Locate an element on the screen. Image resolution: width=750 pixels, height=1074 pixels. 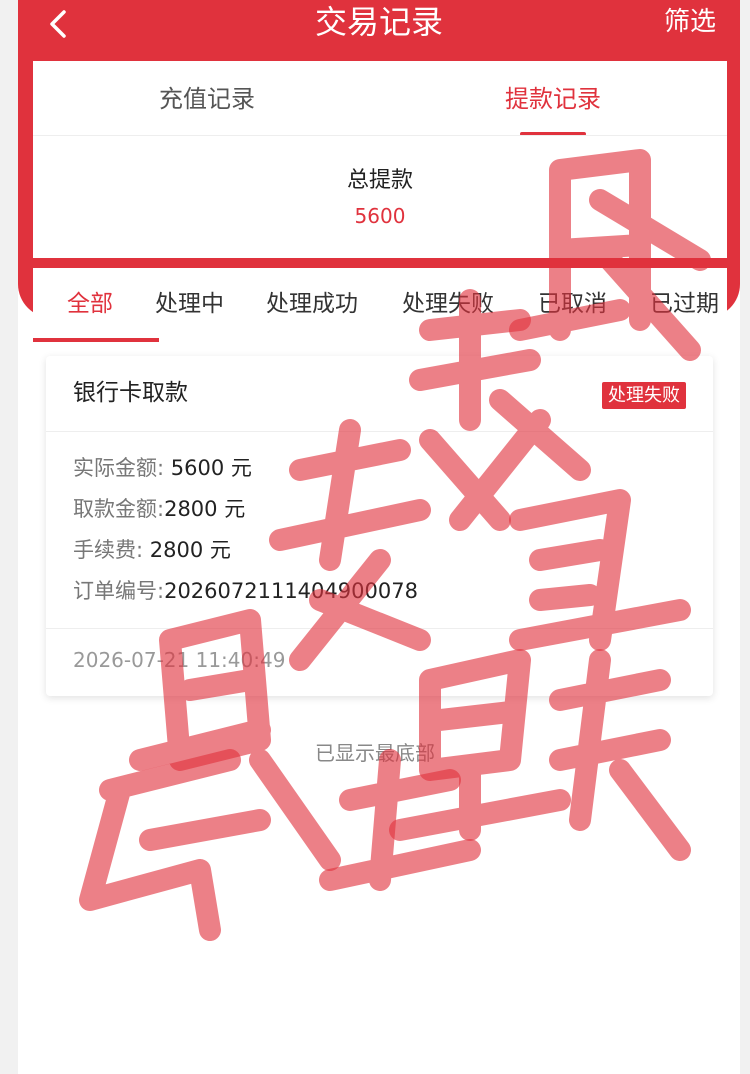
status-tab-expired: 已过期 is located at coordinates (684, 304).